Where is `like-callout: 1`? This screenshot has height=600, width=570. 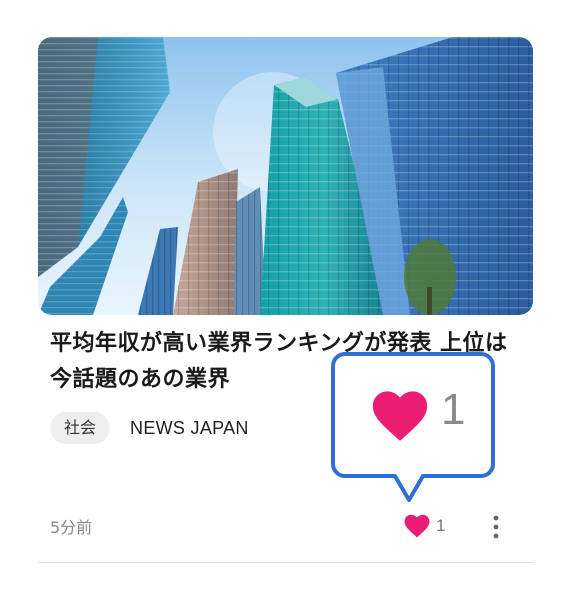 like-callout: 1 is located at coordinates (413, 427).